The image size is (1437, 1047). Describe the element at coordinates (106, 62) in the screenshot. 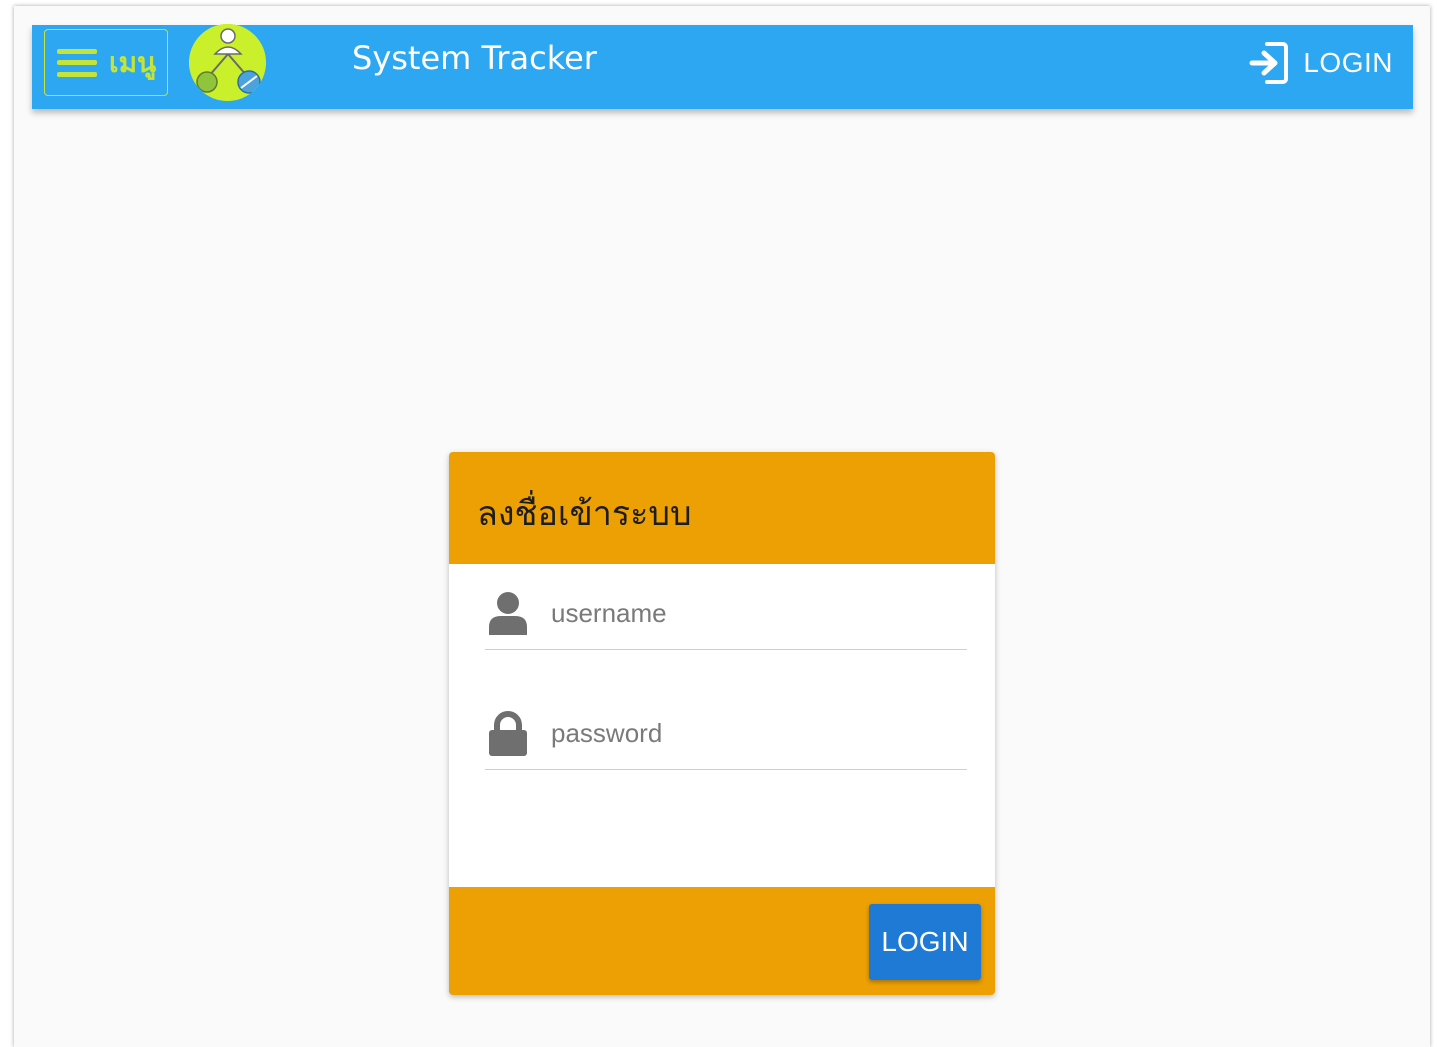

I see `menu-button: เมนู` at that location.